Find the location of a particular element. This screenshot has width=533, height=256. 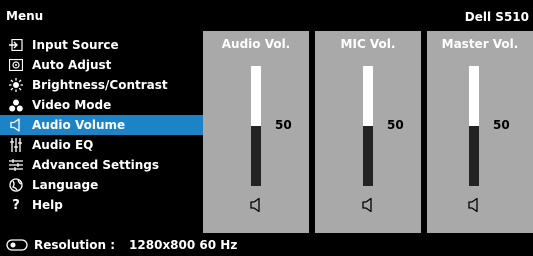

sliders-icon is located at coordinates (16, 165).